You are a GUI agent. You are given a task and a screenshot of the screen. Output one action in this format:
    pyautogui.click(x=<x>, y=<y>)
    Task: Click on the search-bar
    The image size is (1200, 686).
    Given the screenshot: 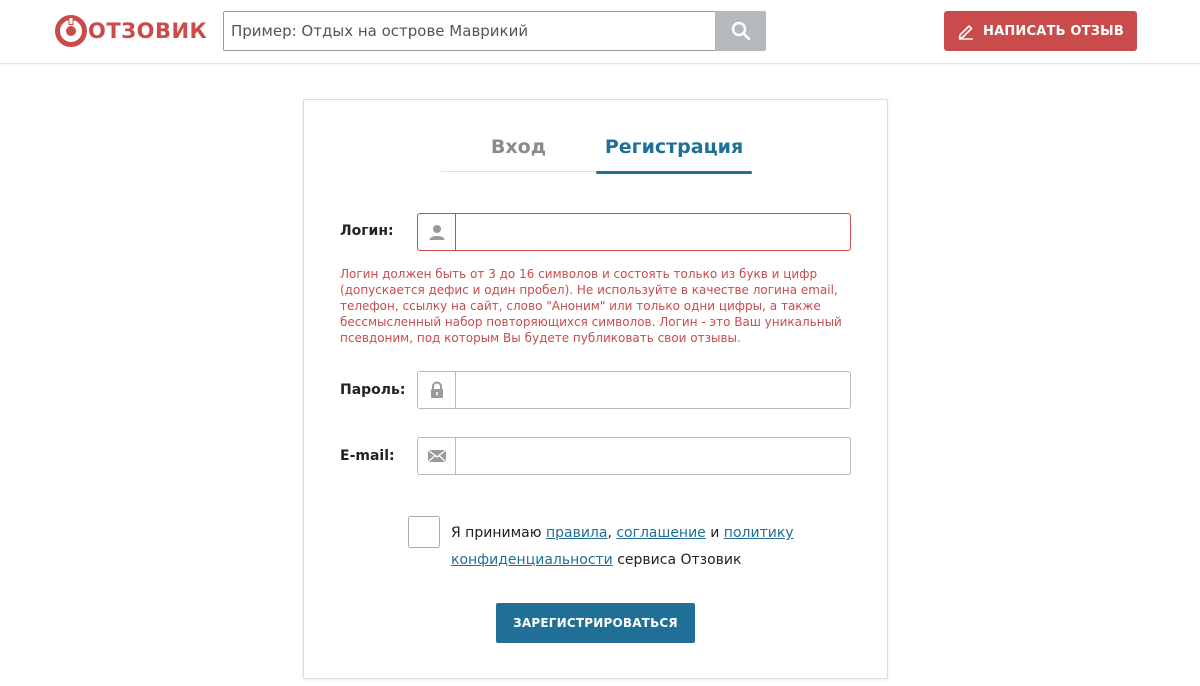 What is the action you would take?
    pyautogui.click(x=494, y=31)
    